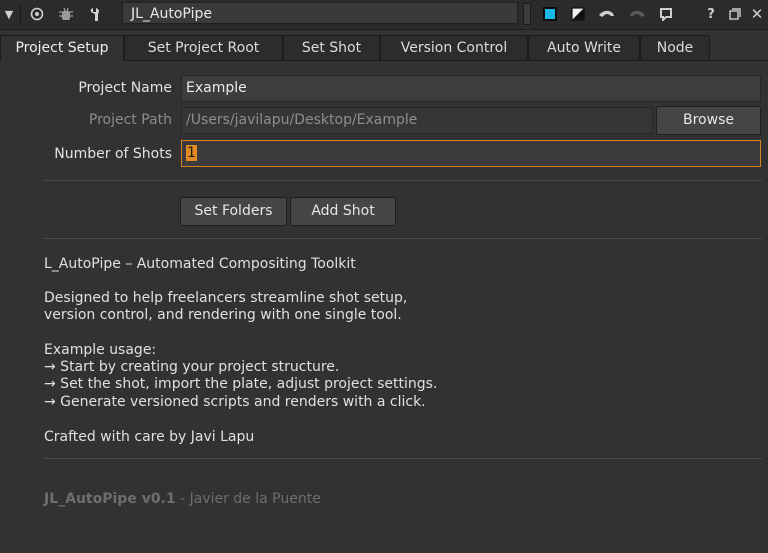 The image size is (768, 553). What do you see at coordinates (320, 13) in the screenshot?
I see `node-name-field: JL_AutoPipe` at bounding box center [320, 13].